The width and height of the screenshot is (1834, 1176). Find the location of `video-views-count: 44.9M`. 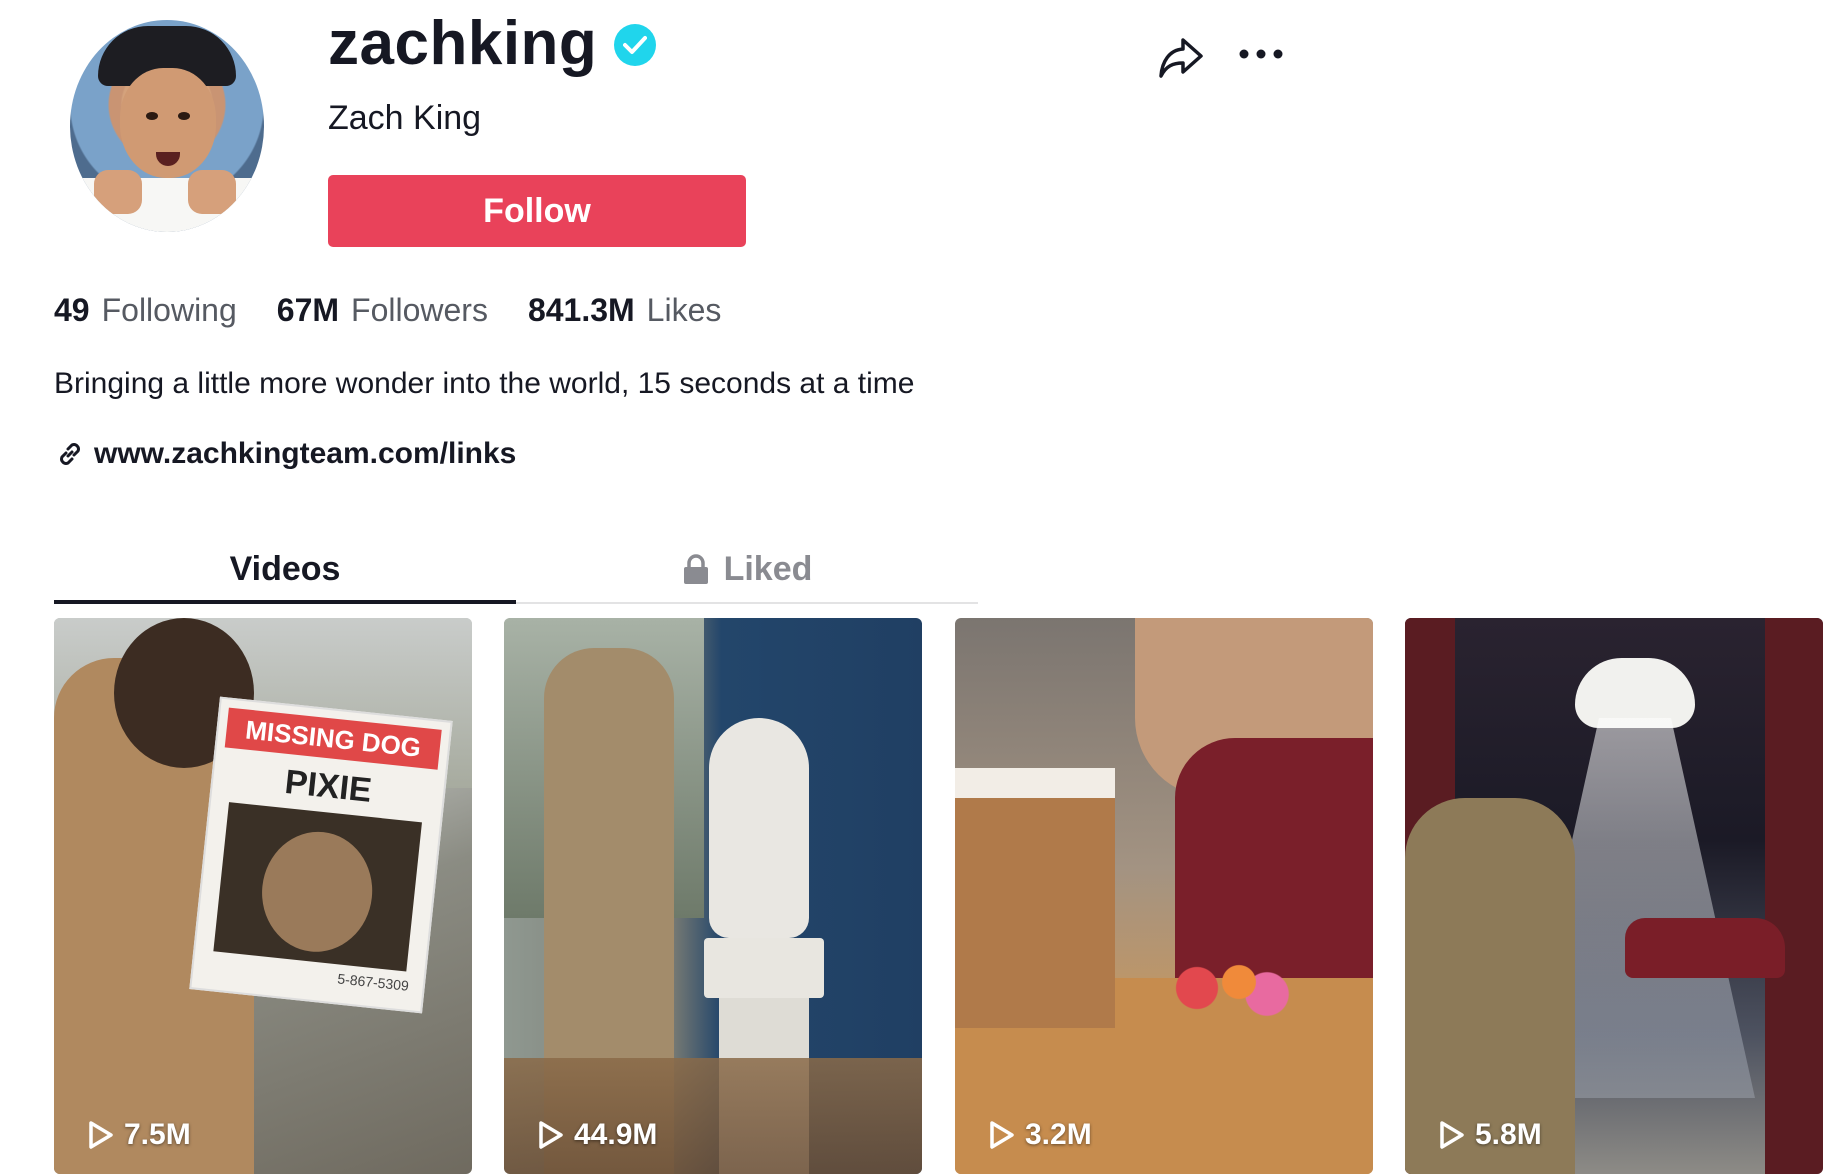

video-views-count: 44.9M is located at coordinates (616, 1134).